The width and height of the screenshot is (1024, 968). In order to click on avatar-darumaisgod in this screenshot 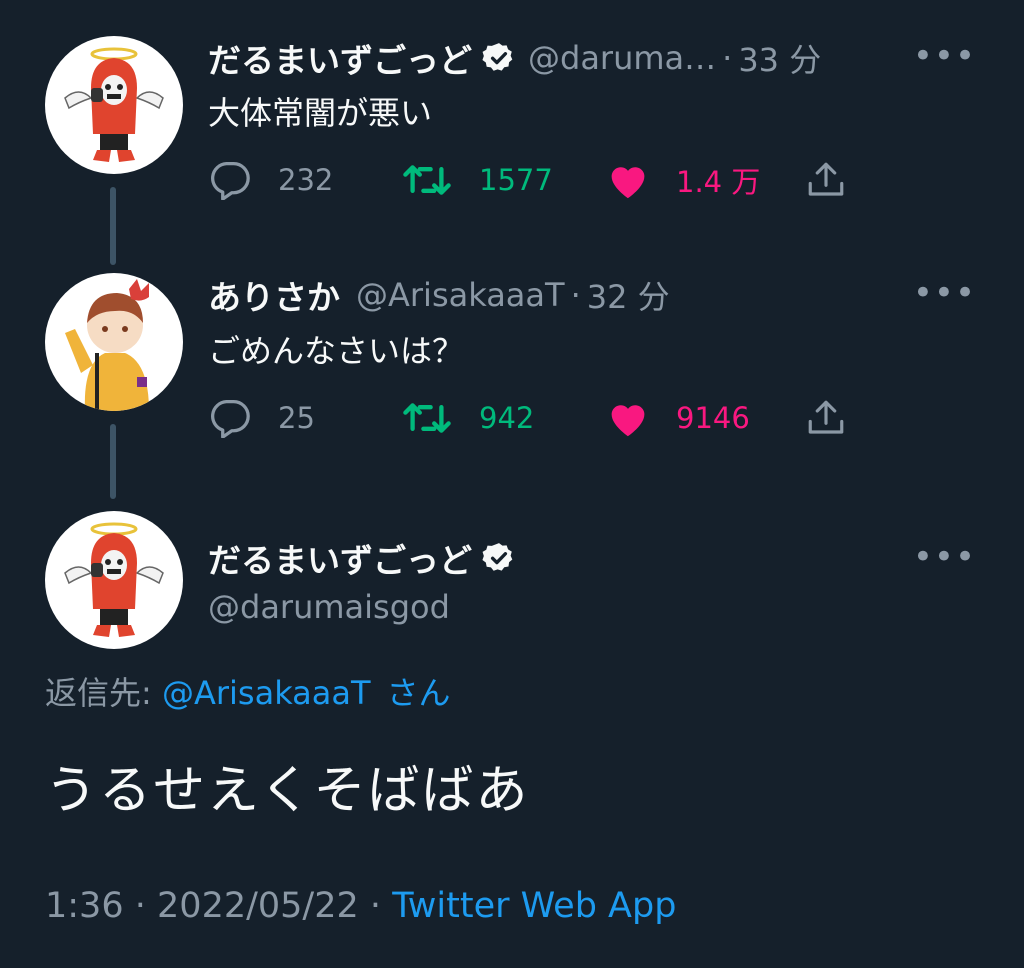, I will do `click(114, 580)`.